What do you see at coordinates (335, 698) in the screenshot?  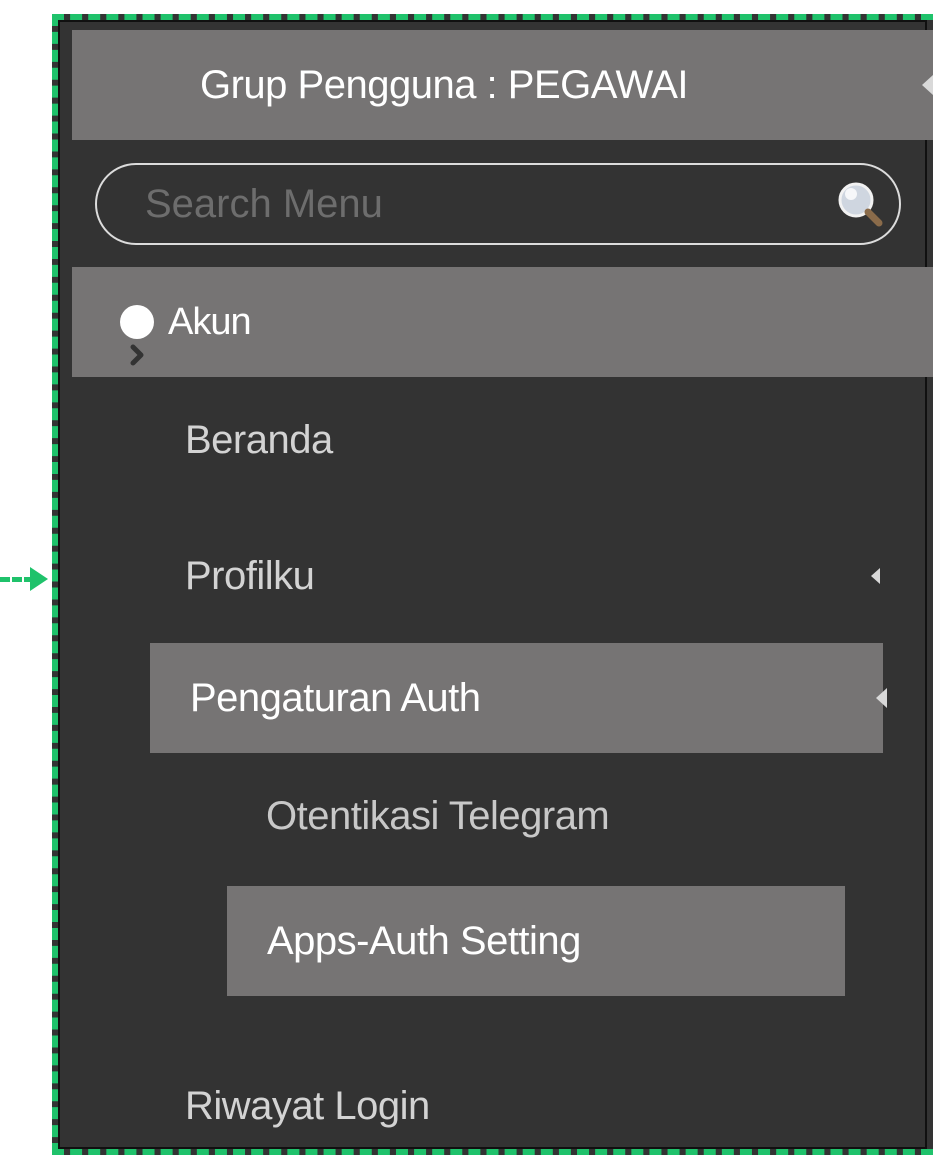 I see `menu-item-label: Pengaturan Auth` at bounding box center [335, 698].